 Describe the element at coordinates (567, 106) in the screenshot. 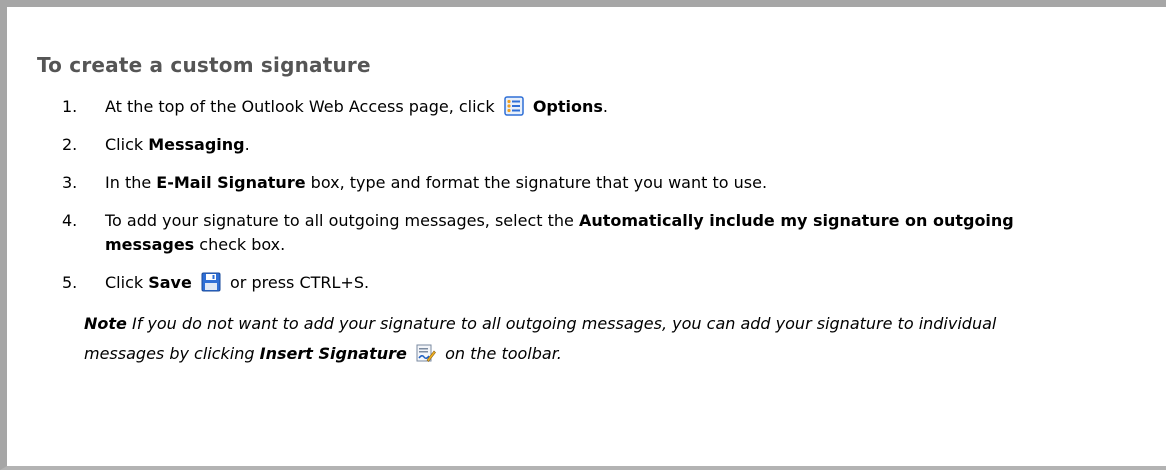

I see `step-bold-label: Options` at that location.